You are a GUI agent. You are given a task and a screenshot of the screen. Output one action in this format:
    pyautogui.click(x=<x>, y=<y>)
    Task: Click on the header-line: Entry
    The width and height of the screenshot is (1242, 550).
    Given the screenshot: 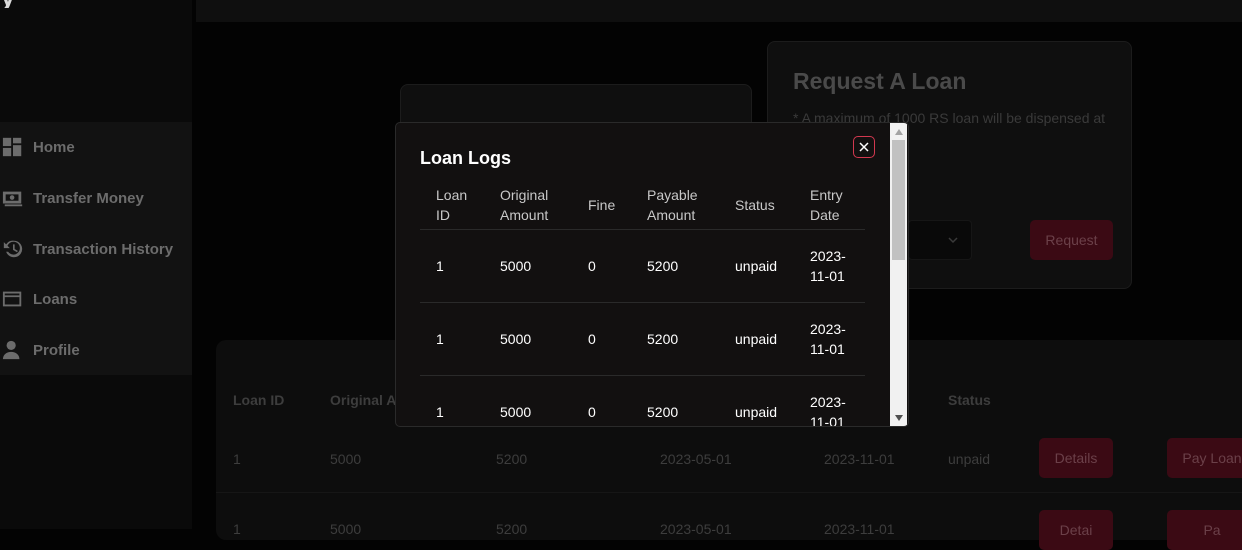 What is the action you would take?
    pyautogui.click(x=826, y=195)
    